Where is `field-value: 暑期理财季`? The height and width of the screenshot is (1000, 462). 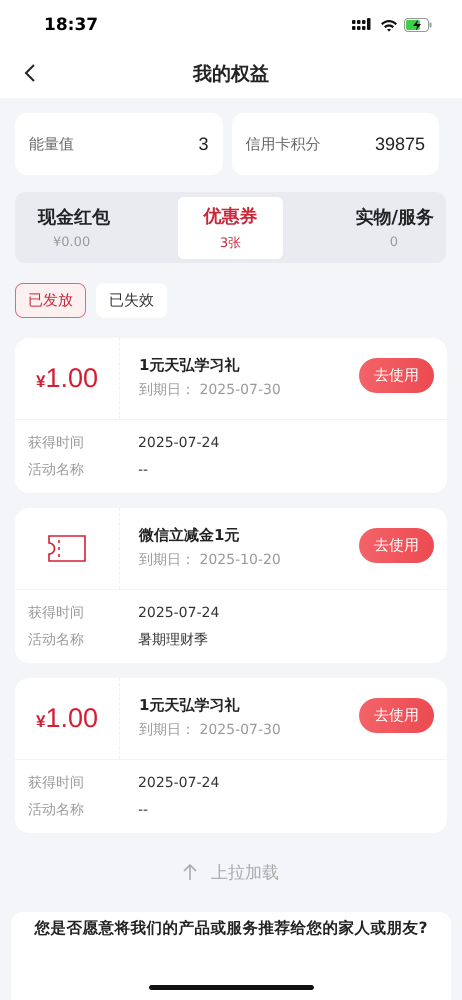 field-value: 暑期理财季 is located at coordinates (172, 639).